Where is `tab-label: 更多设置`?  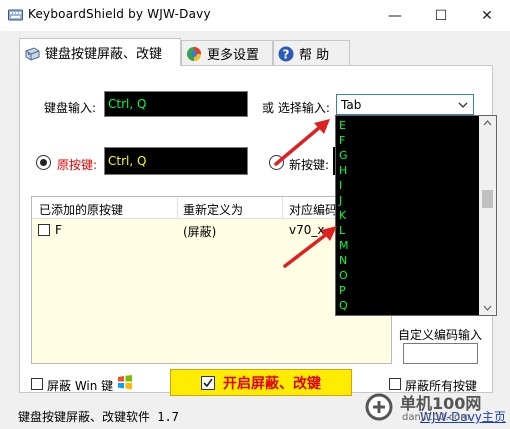
tab-label: 更多设置 is located at coordinates (233, 55).